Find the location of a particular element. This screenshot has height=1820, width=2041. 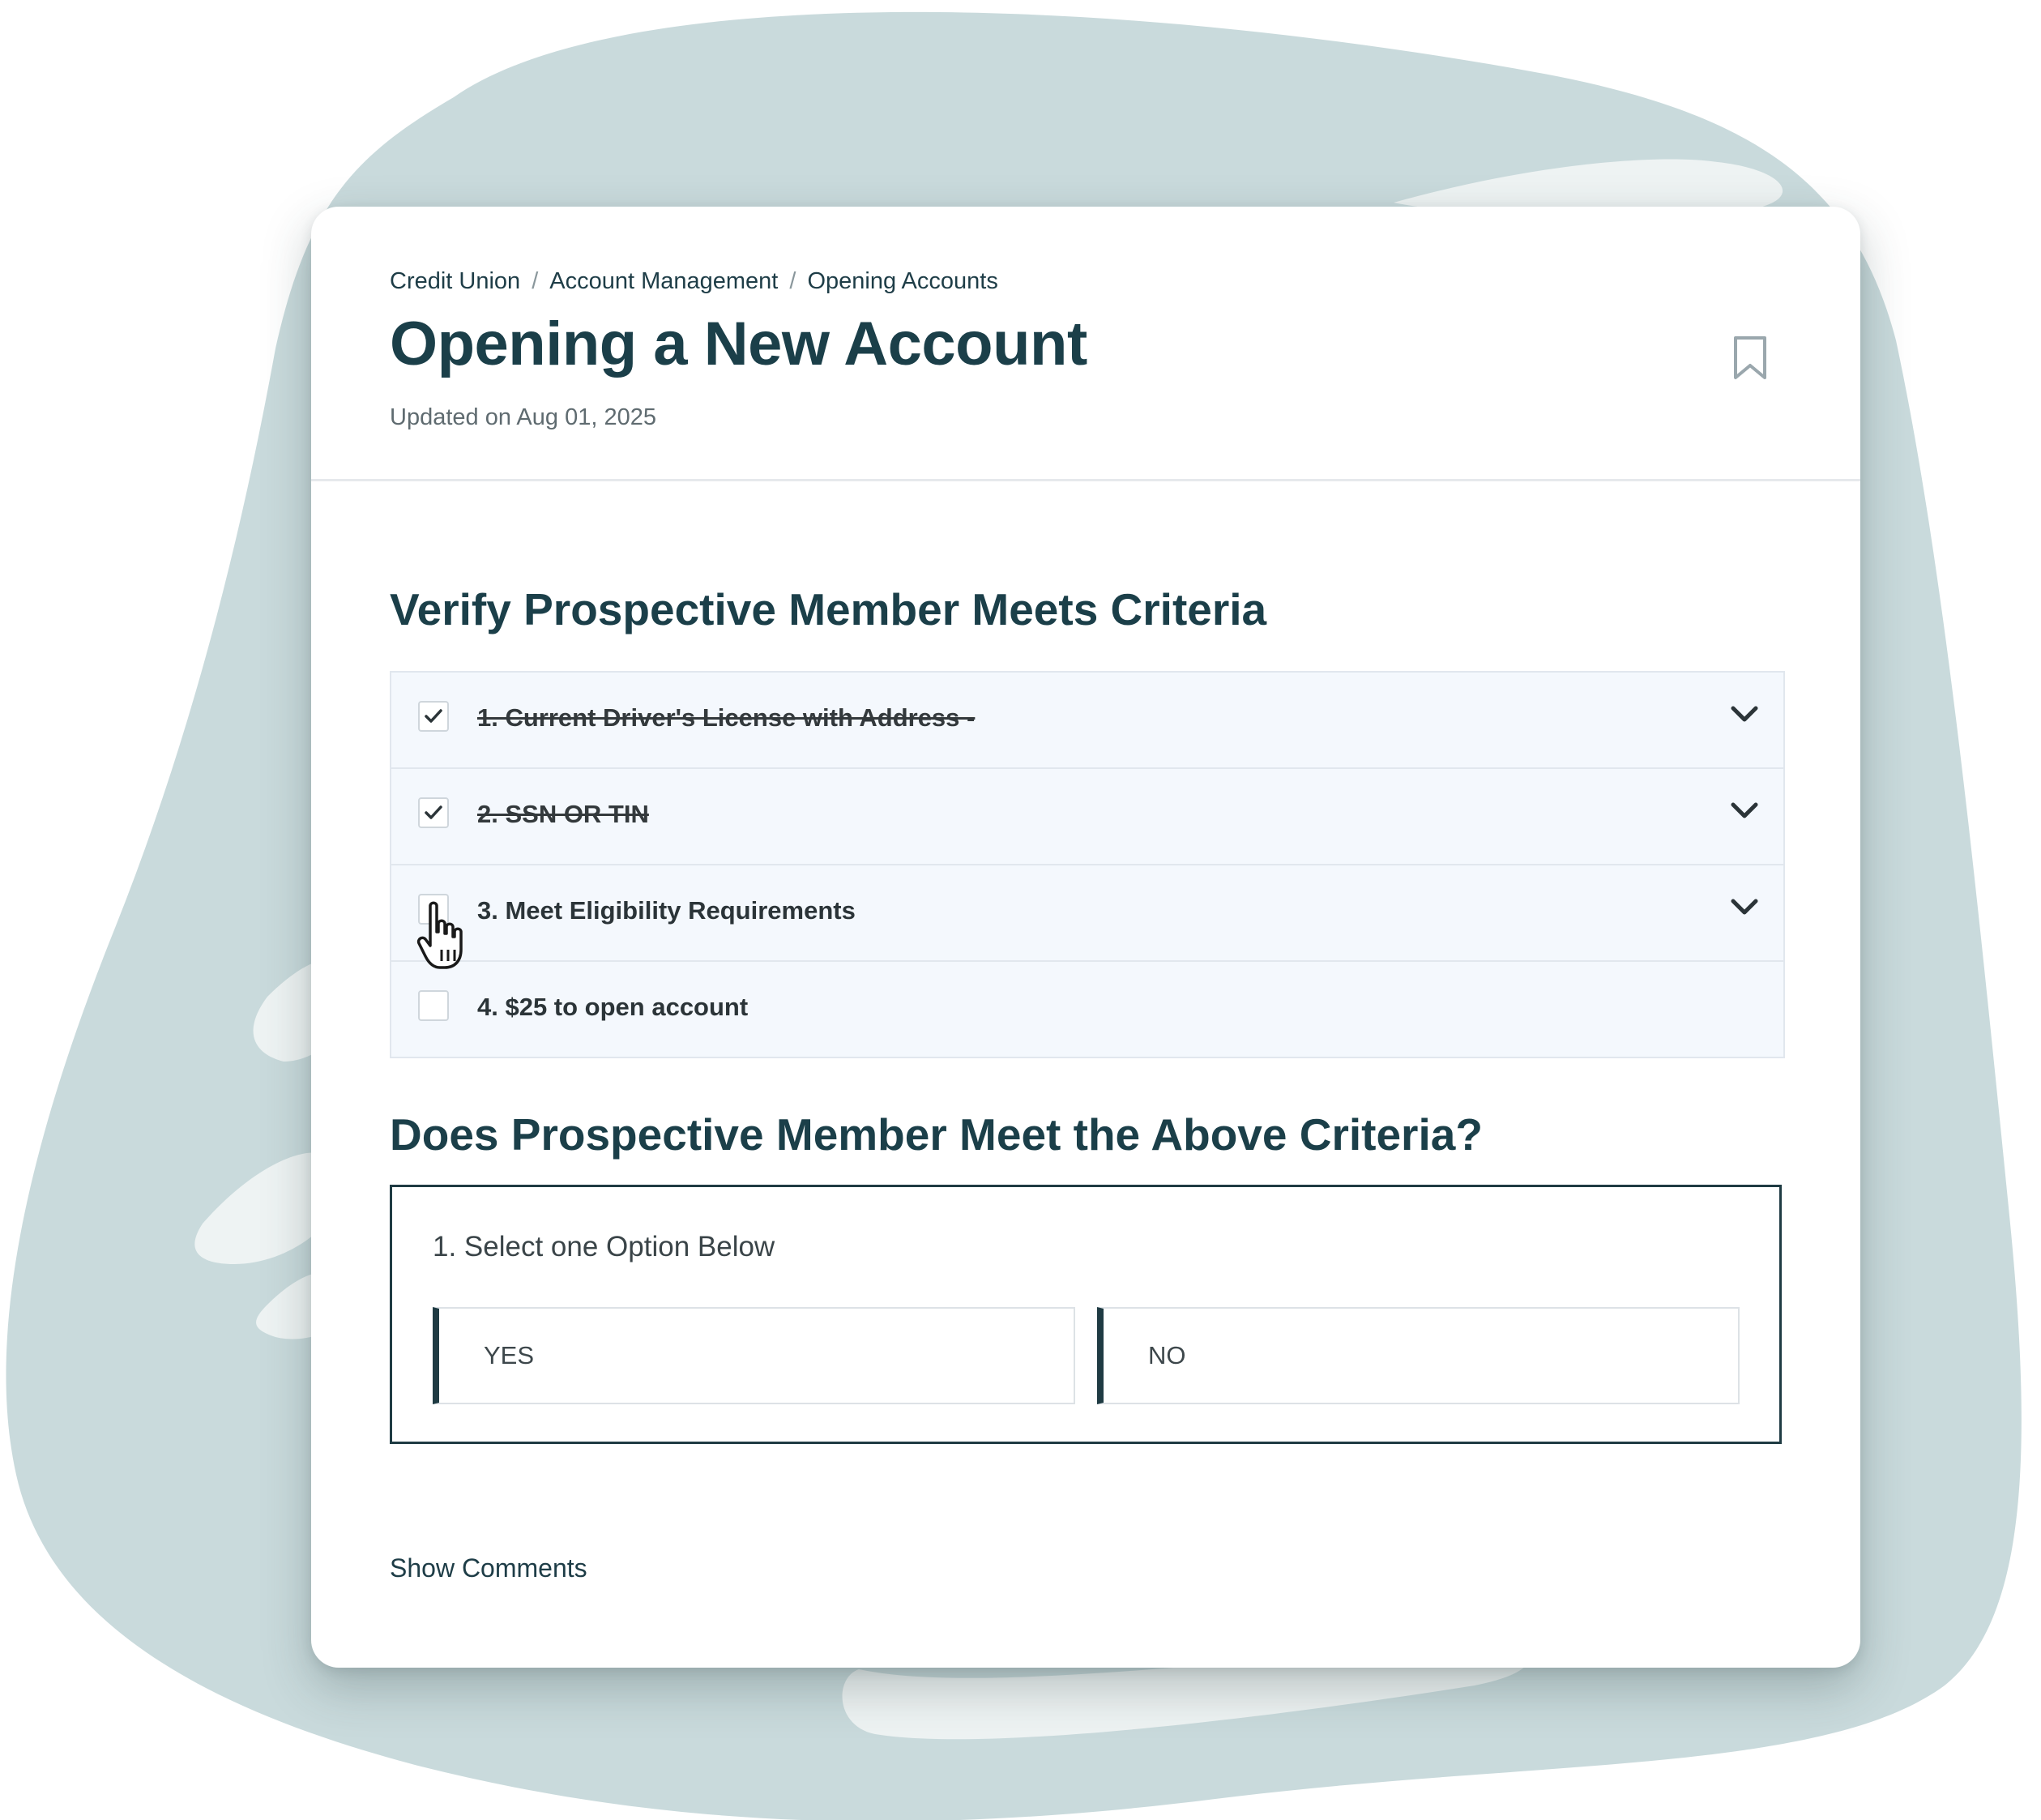

checkbox-unchecked is located at coordinates (434, 1006).